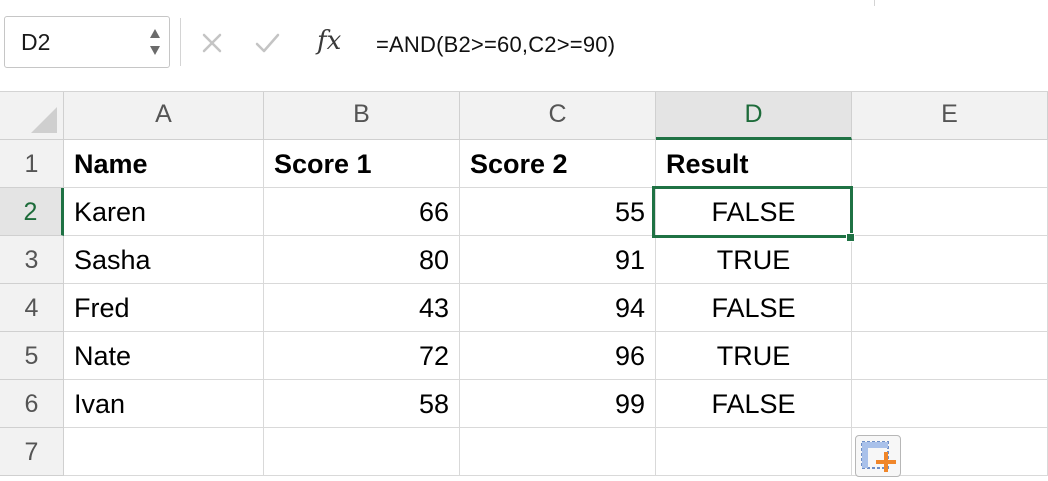 The height and width of the screenshot is (481, 1048). What do you see at coordinates (850, 237) in the screenshot?
I see `fill-handle` at bounding box center [850, 237].